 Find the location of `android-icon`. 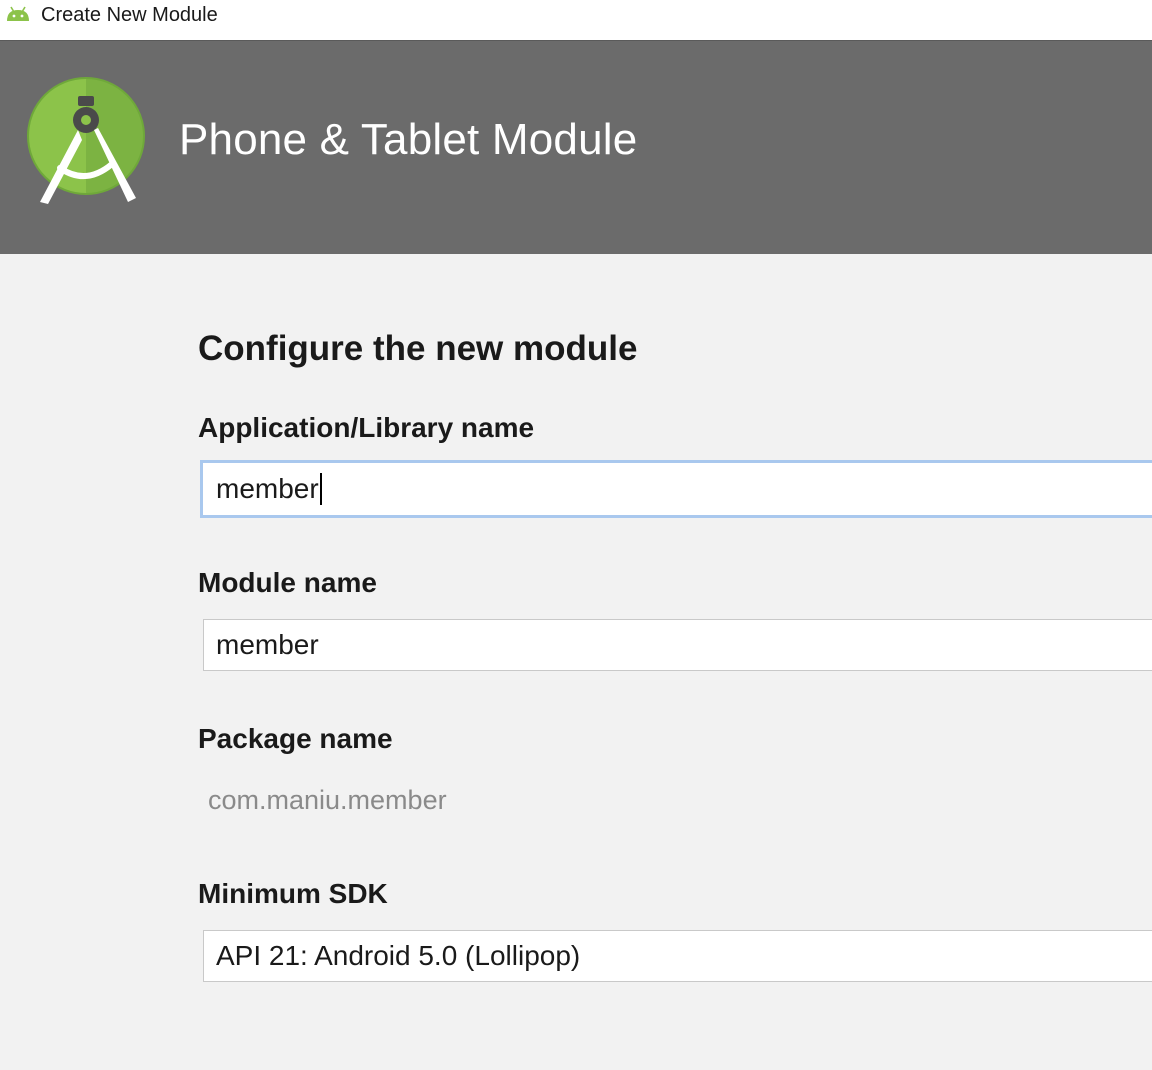

android-icon is located at coordinates (18, 13).